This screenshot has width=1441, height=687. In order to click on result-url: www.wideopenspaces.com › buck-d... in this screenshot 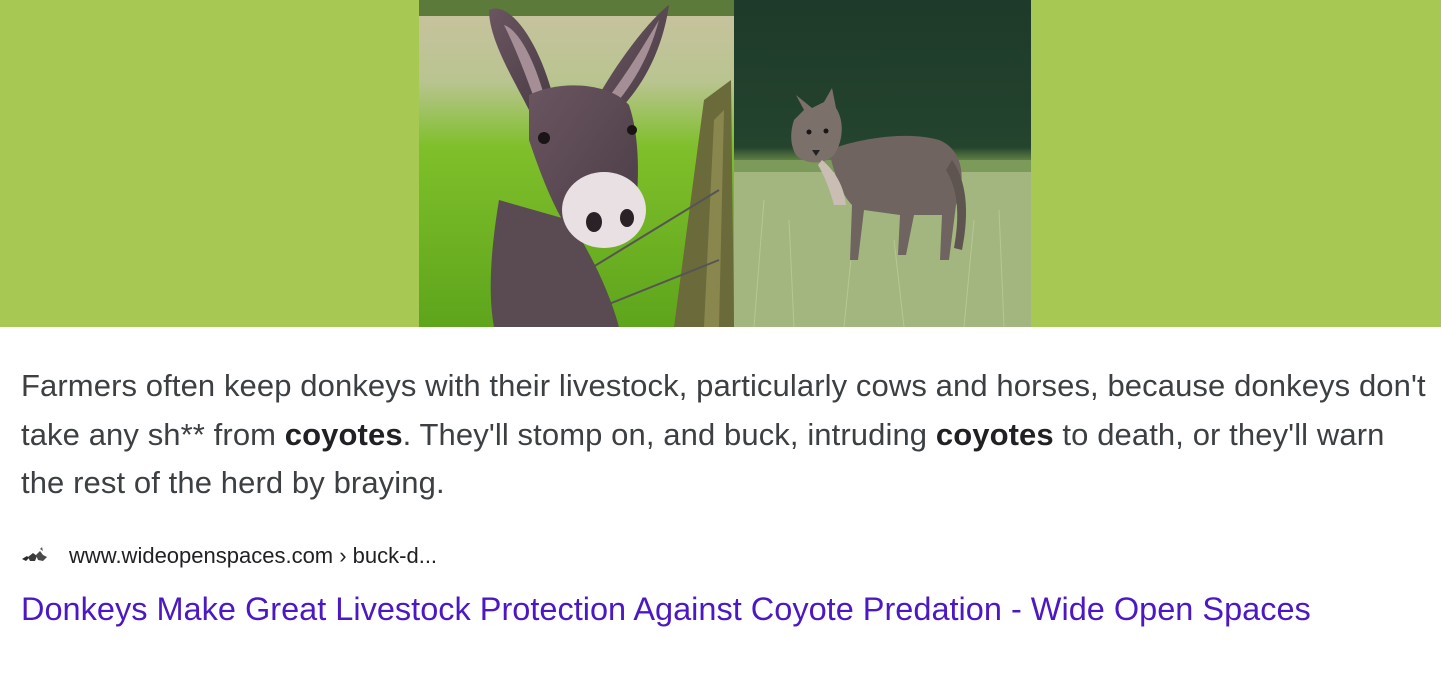, I will do `click(253, 556)`.